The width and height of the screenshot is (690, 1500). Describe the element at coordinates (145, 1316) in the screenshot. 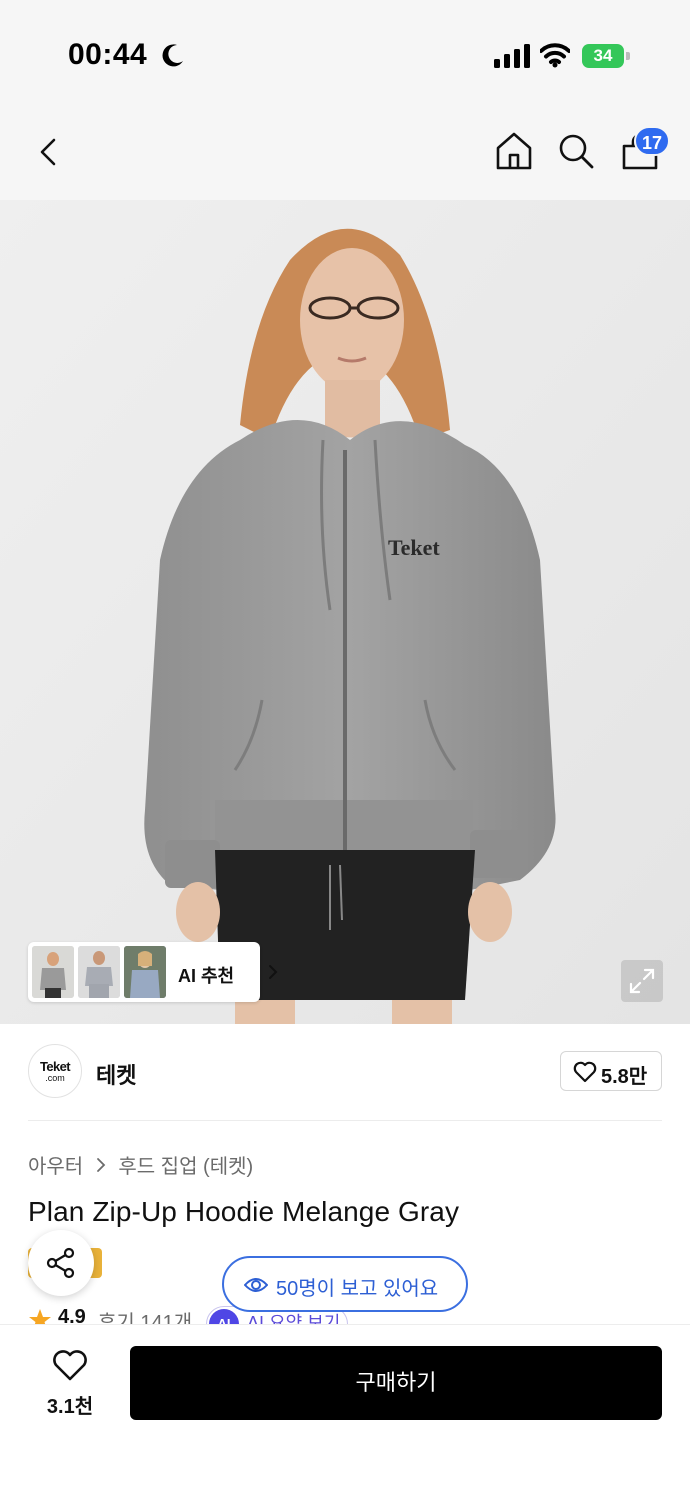

I see `review-count: 후기 141개` at that location.